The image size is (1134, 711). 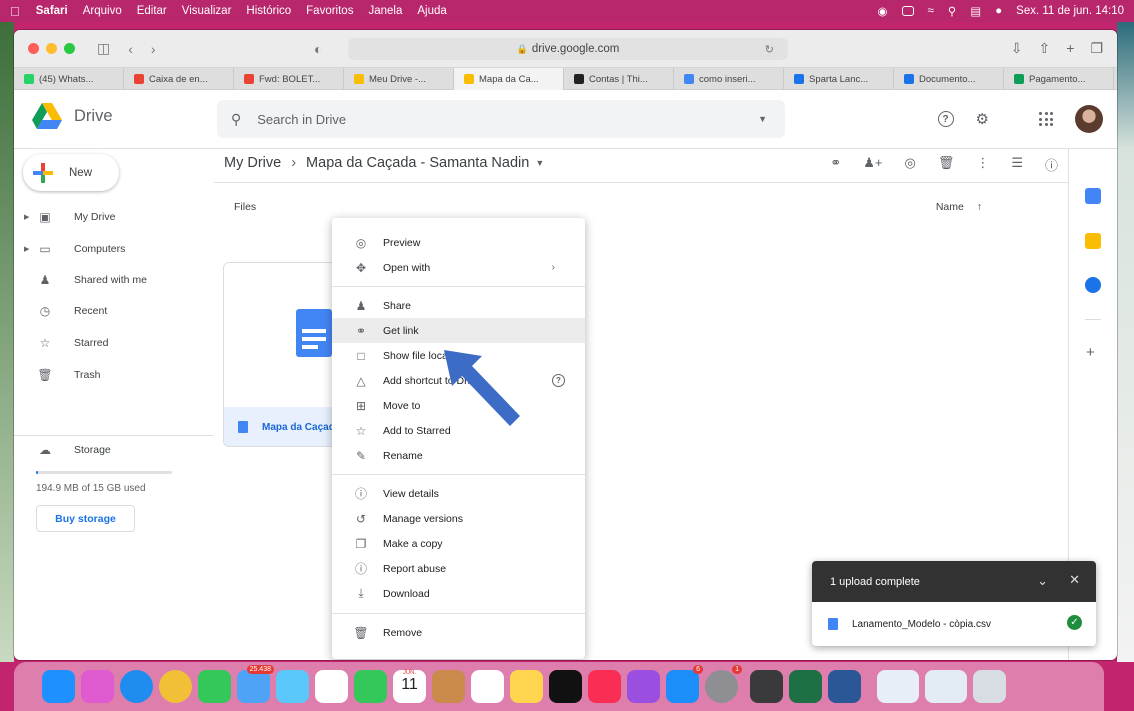 What do you see at coordinates (1074, 580) in the screenshot?
I see `close-icon: ✕` at bounding box center [1074, 580].